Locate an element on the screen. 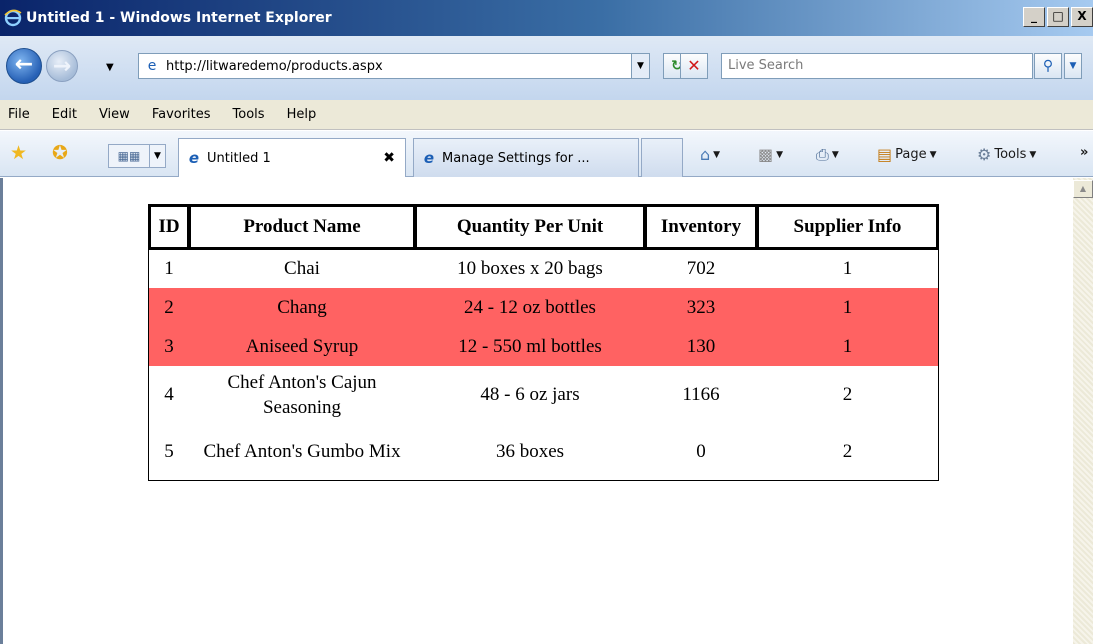 The height and width of the screenshot is (644, 1093). home-button: ⌂ ▼ is located at coordinates (710, 154).